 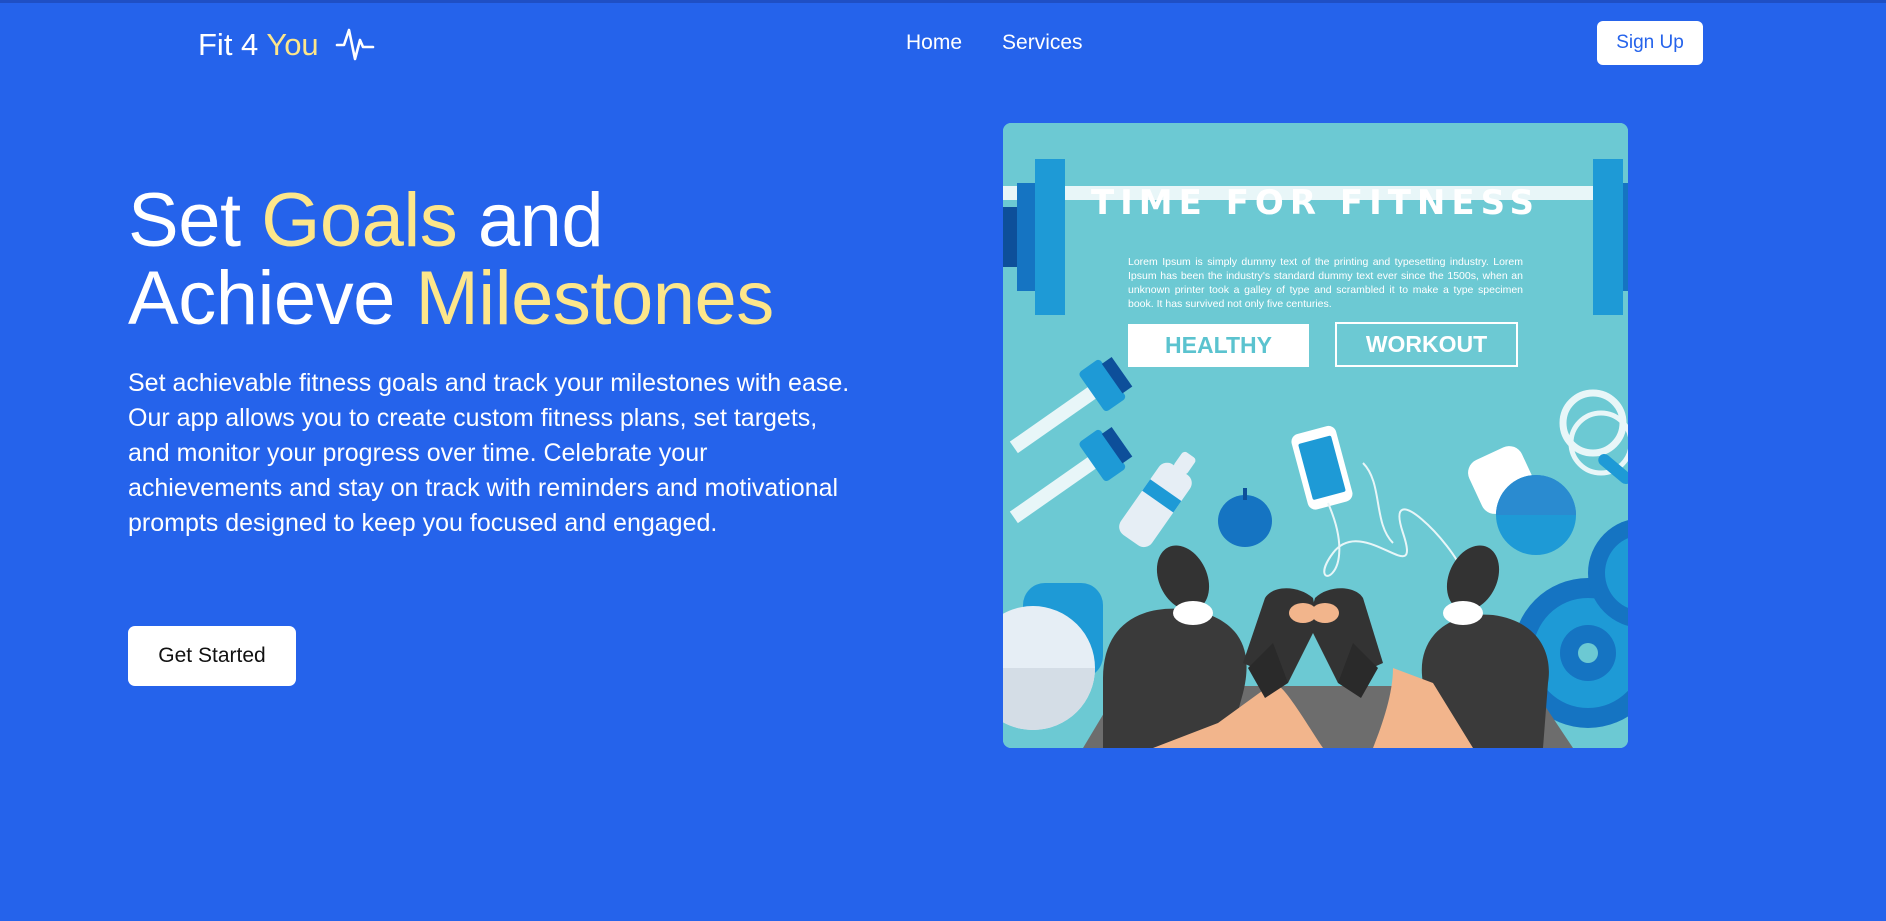 What do you see at coordinates (1315, 203) in the screenshot?
I see `poster-title: TIME FOR FITNESS` at bounding box center [1315, 203].